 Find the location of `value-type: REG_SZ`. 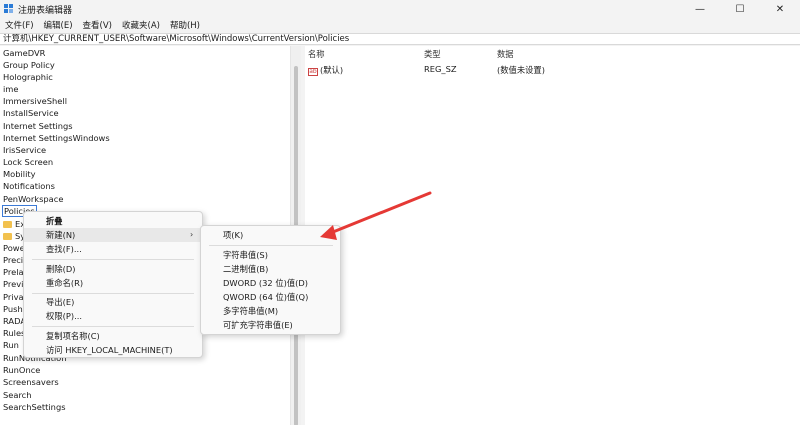

value-type: REG_SZ is located at coordinates (440, 69).